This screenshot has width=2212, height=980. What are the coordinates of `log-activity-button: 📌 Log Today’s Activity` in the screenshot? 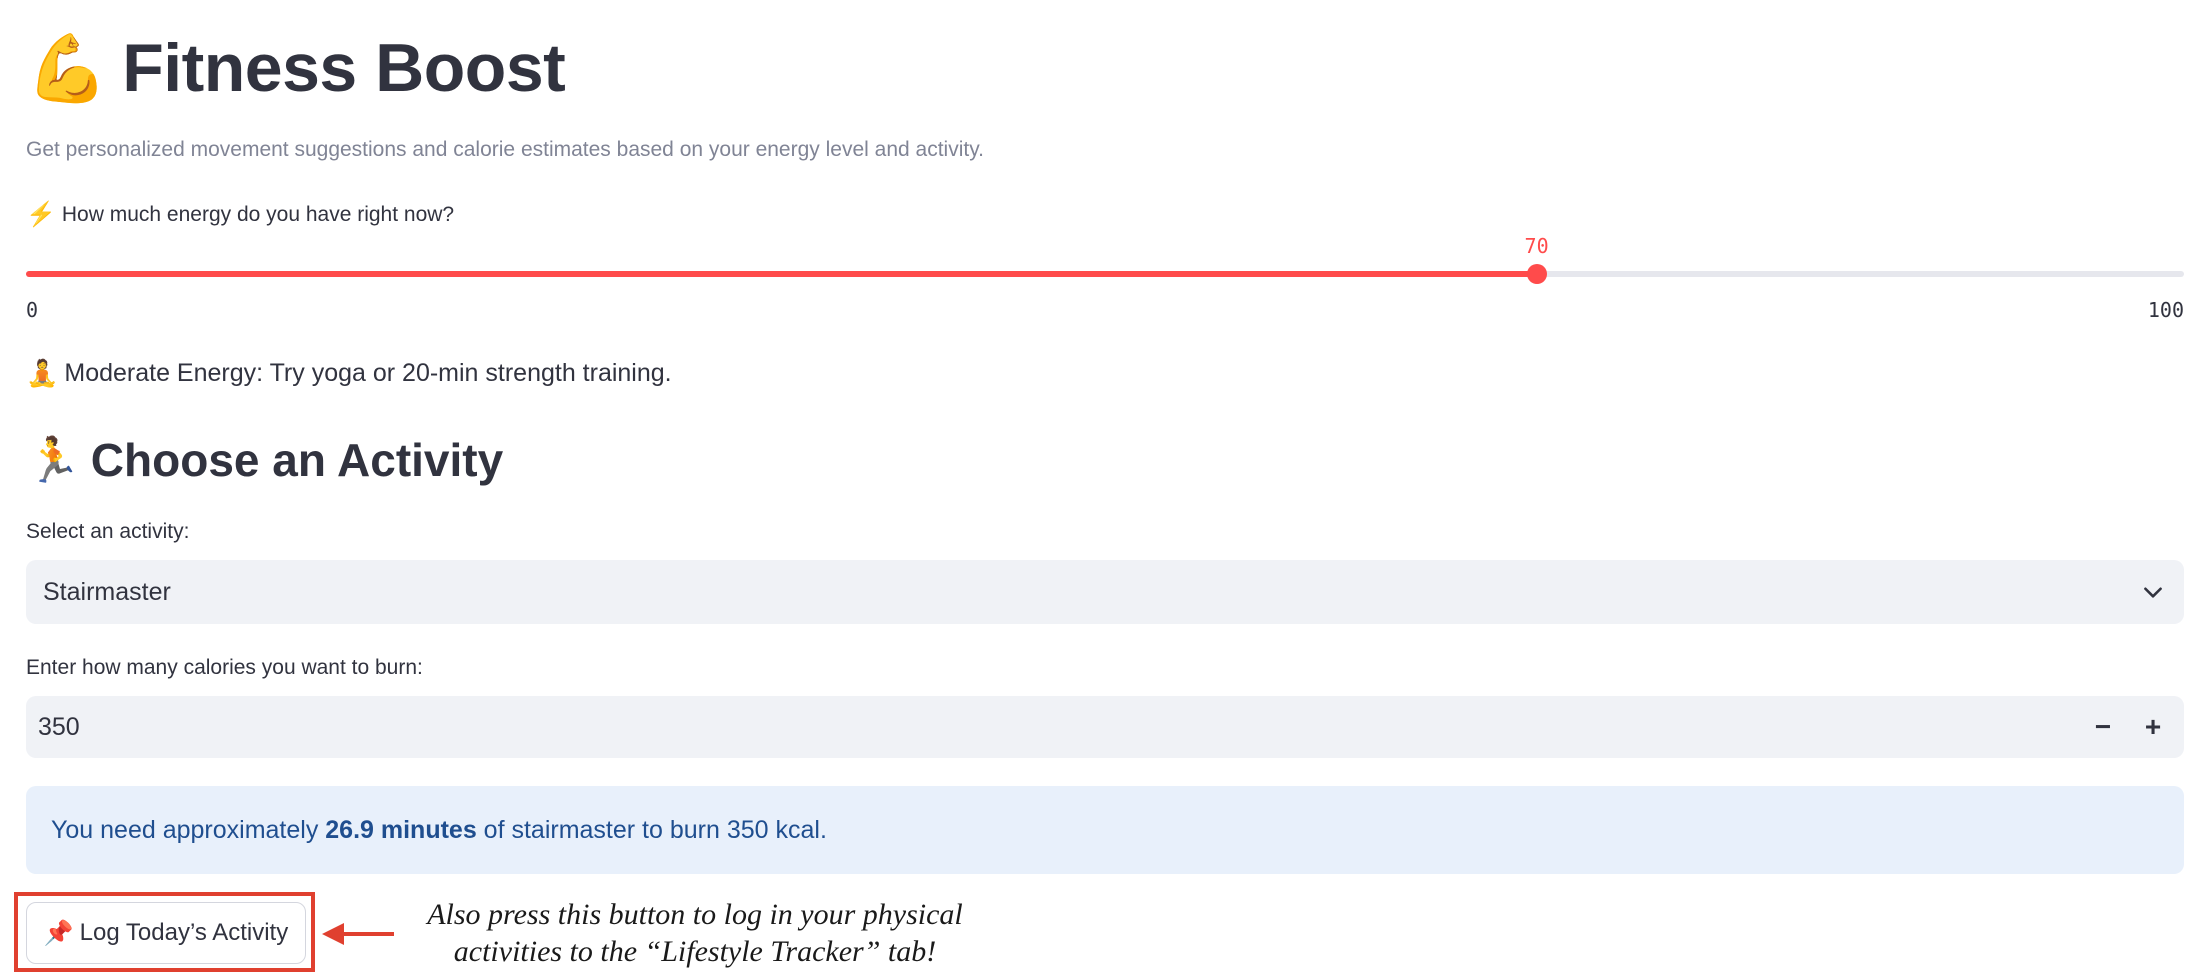 It's located at (166, 933).